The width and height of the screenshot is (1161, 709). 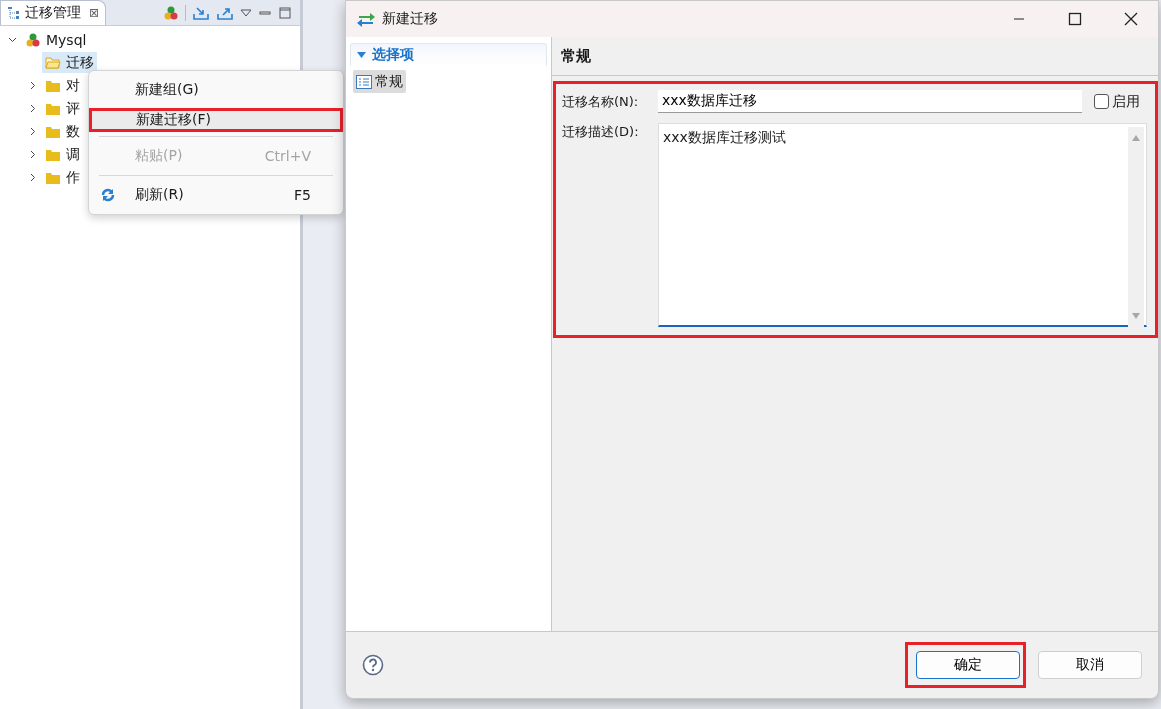 What do you see at coordinates (62, 177) in the screenshot?
I see `tree-item: 作` at bounding box center [62, 177].